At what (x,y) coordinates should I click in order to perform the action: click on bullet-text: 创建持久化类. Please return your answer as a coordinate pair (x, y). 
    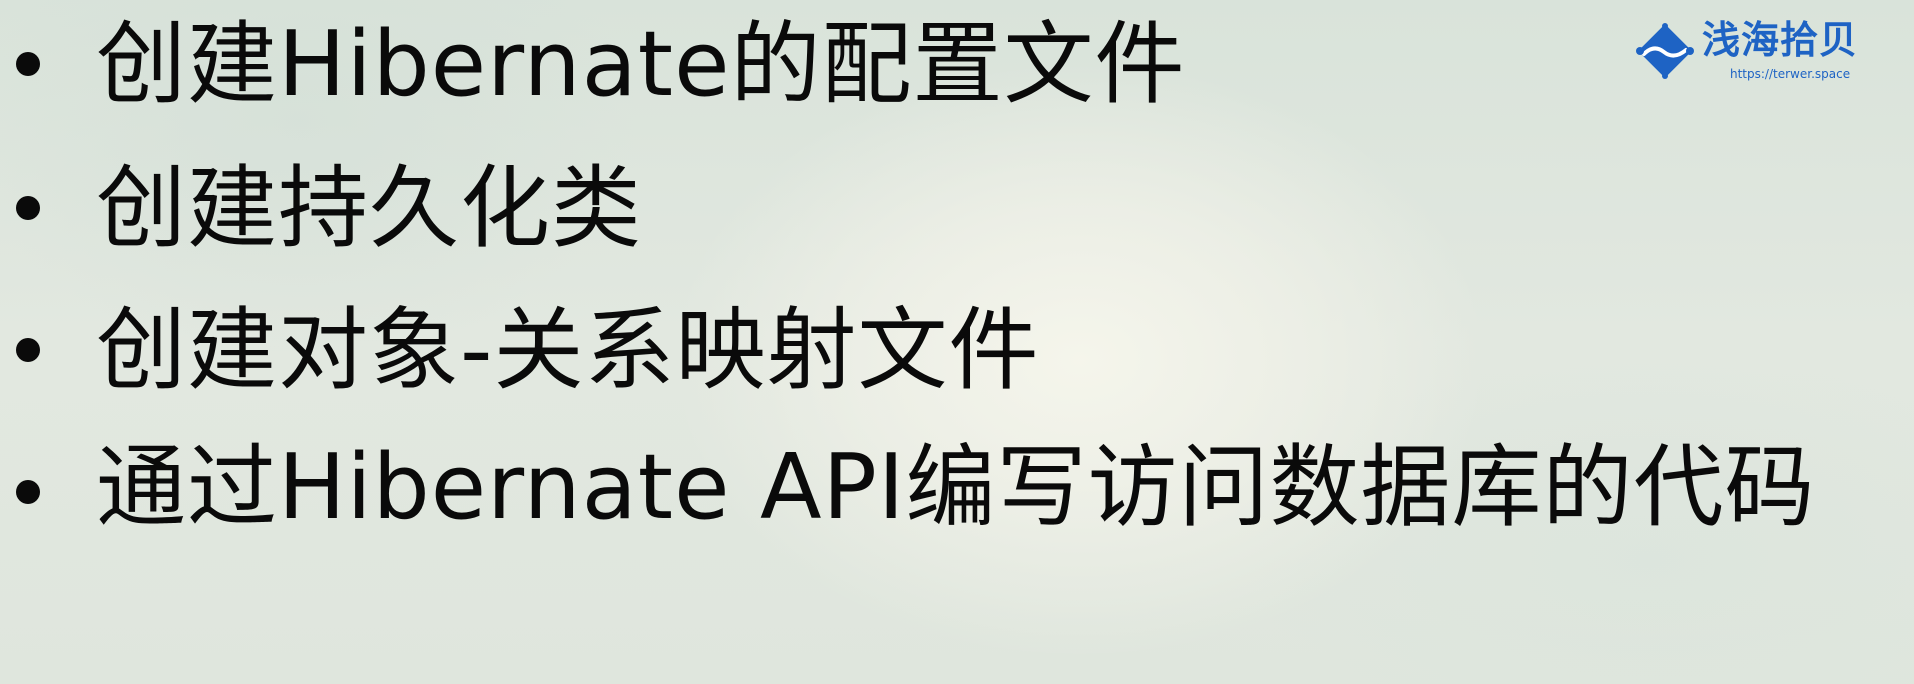
    Looking at the image, I should click on (369, 208).